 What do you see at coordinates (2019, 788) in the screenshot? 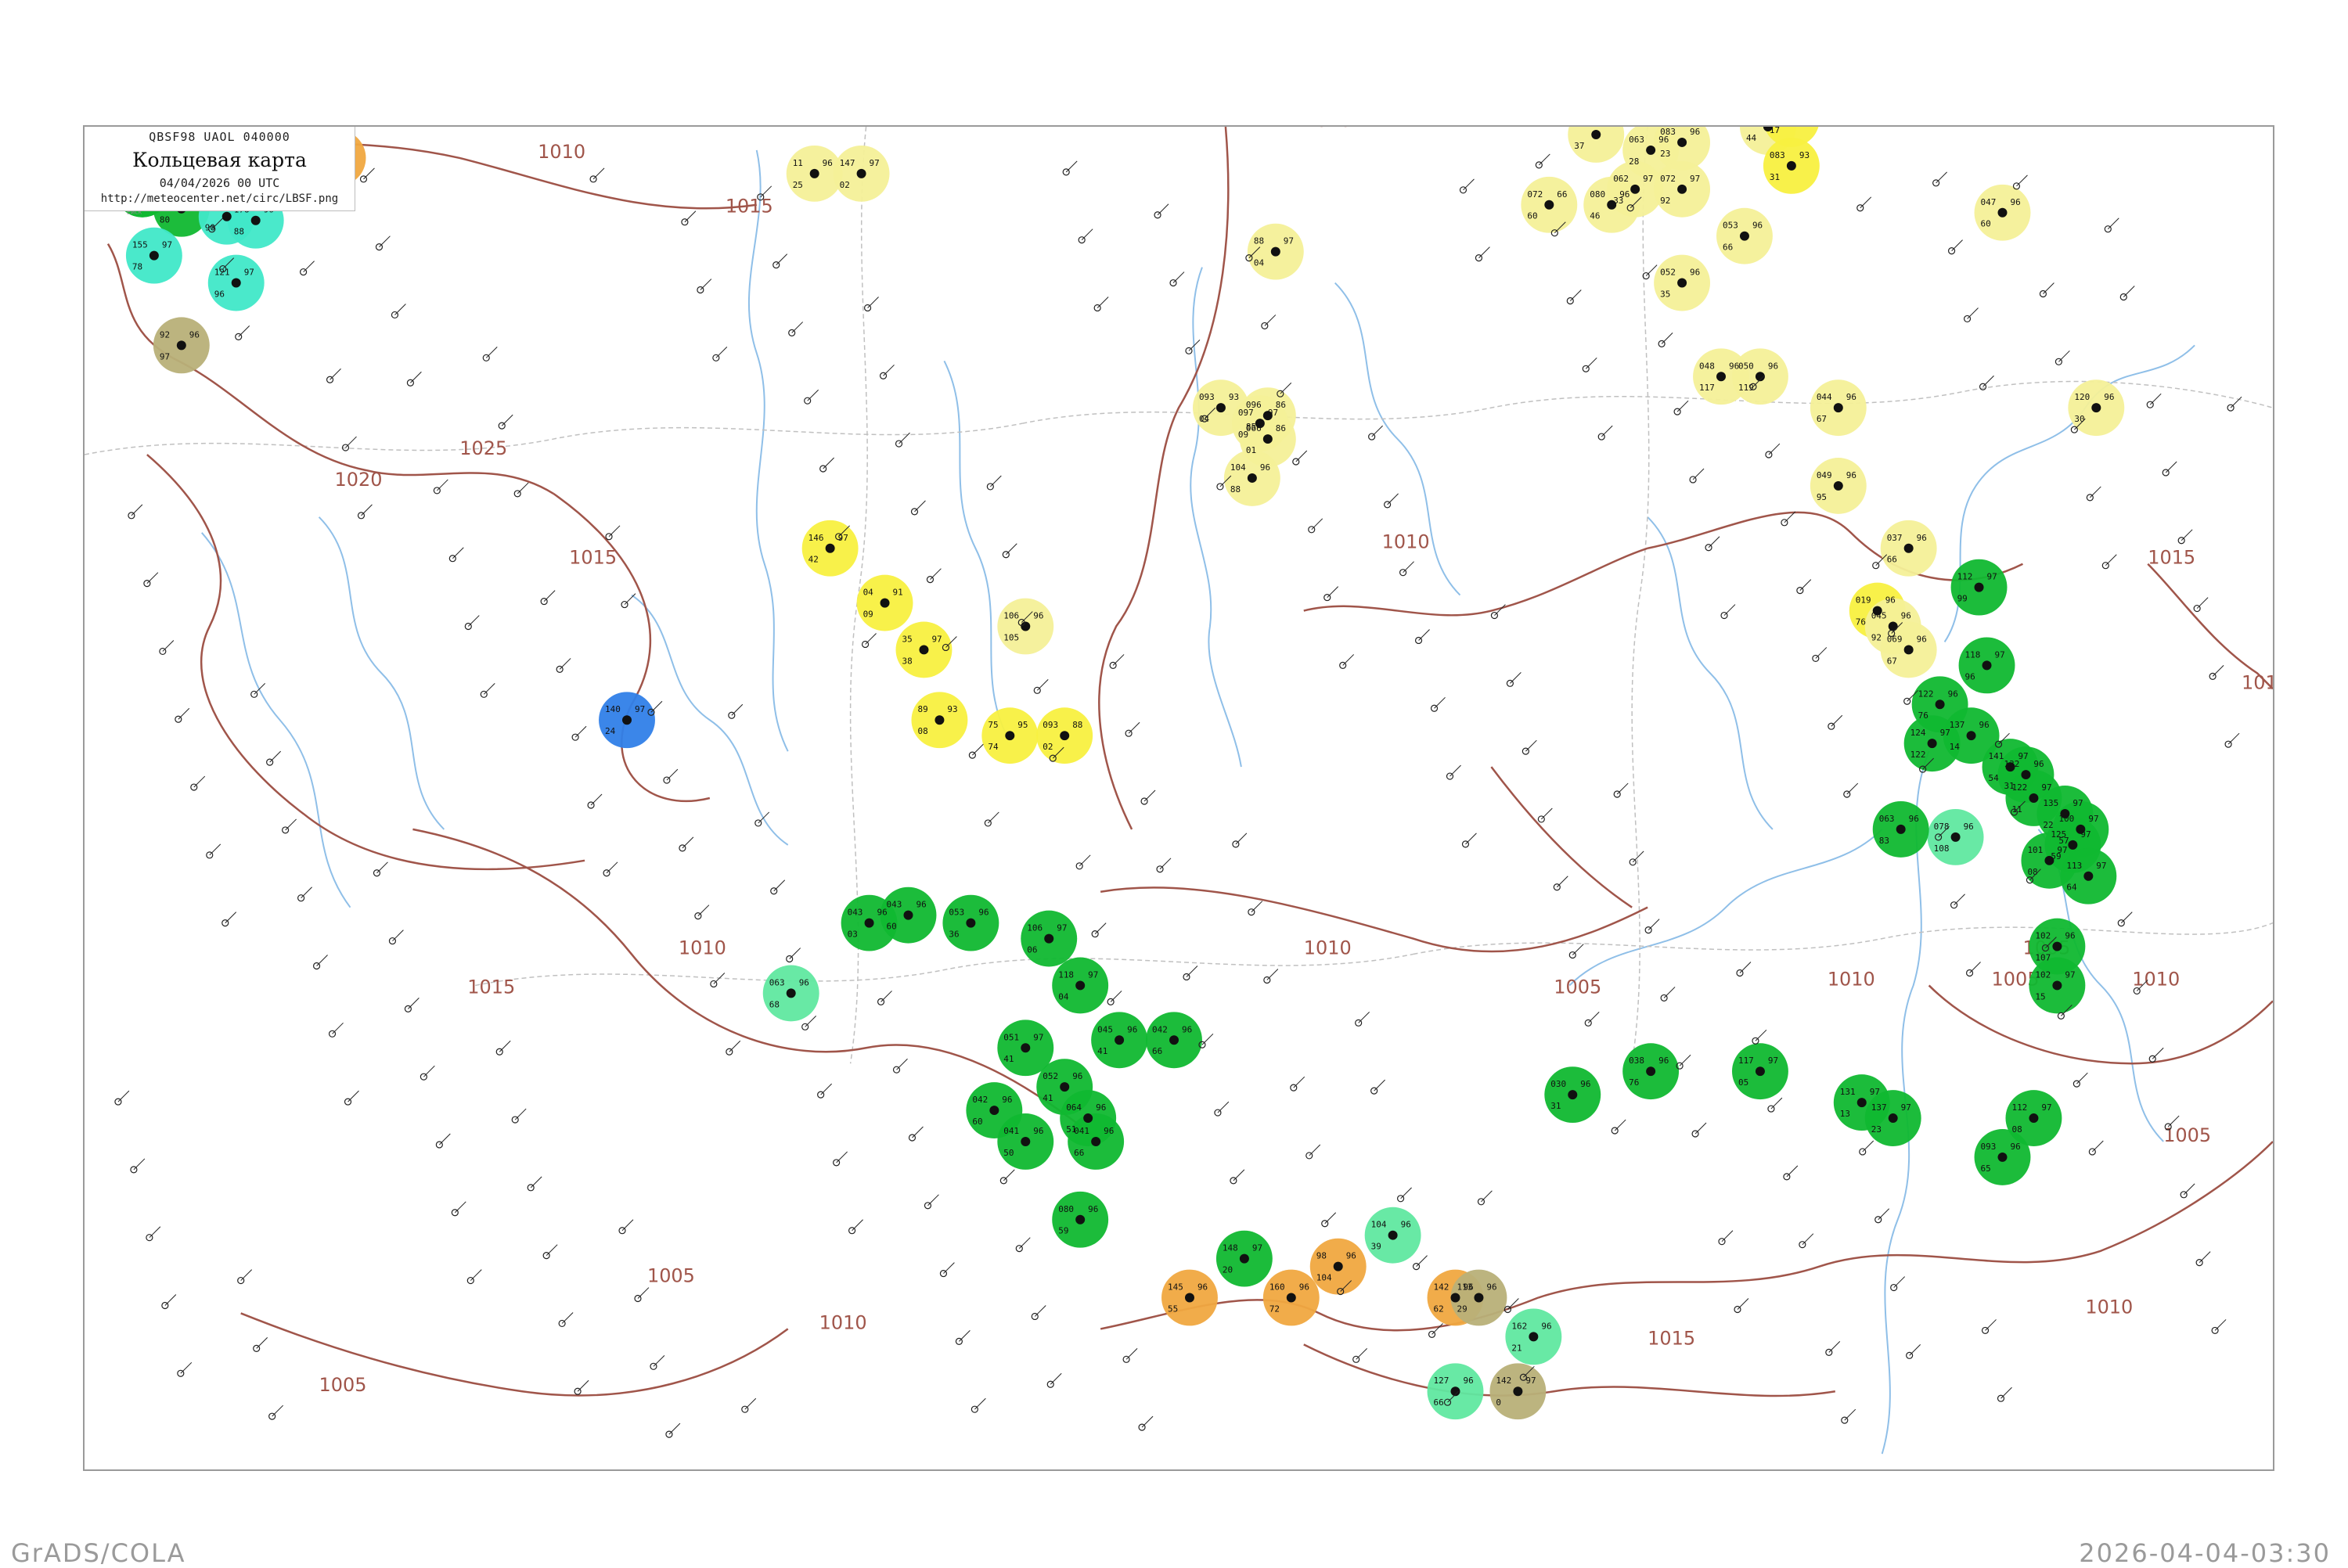
I see `station-temperature: 122` at bounding box center [2019, 788].